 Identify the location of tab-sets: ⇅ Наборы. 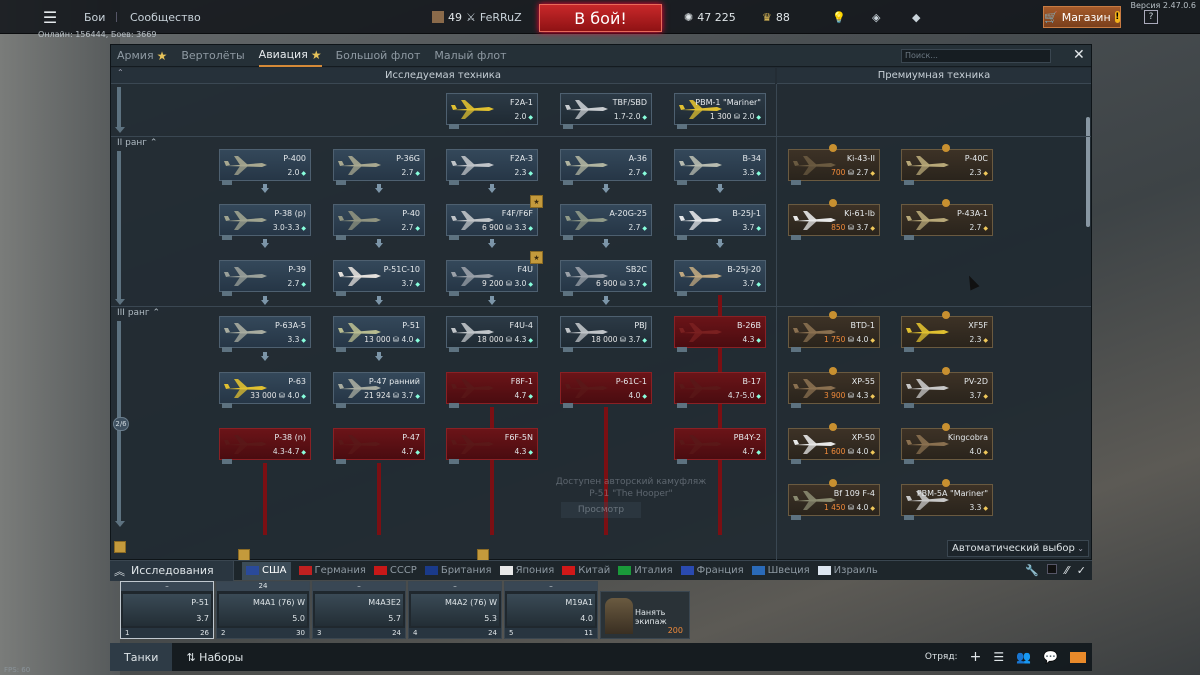
(214, 657).